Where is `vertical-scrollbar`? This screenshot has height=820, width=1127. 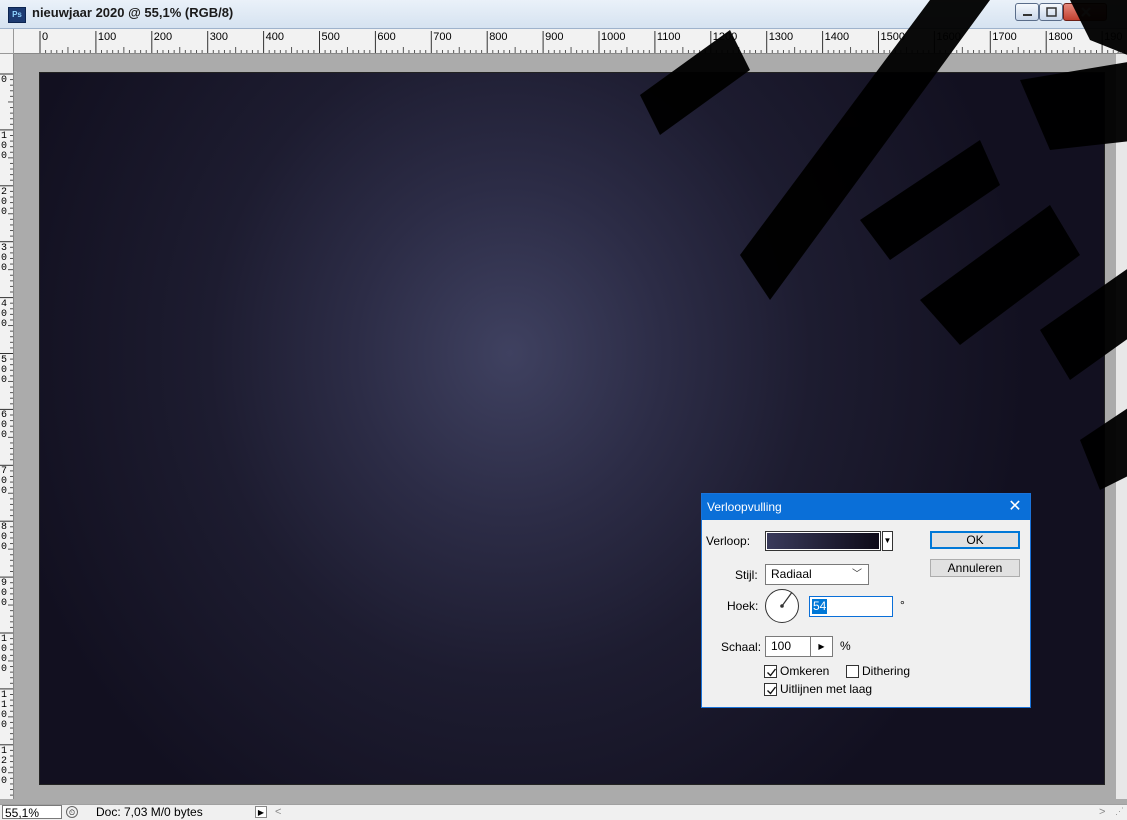
vertical-scrollbar is located at coordinates (1121, 426).